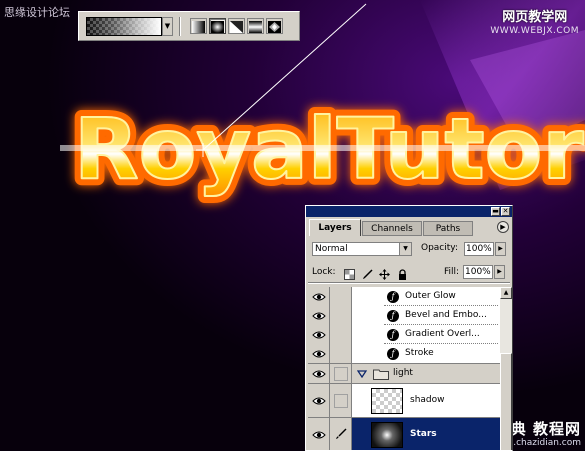 The height and width of the screenshot is (451, 585). I want to click on scroll-up-arrow: ▲, so click(506, 293).